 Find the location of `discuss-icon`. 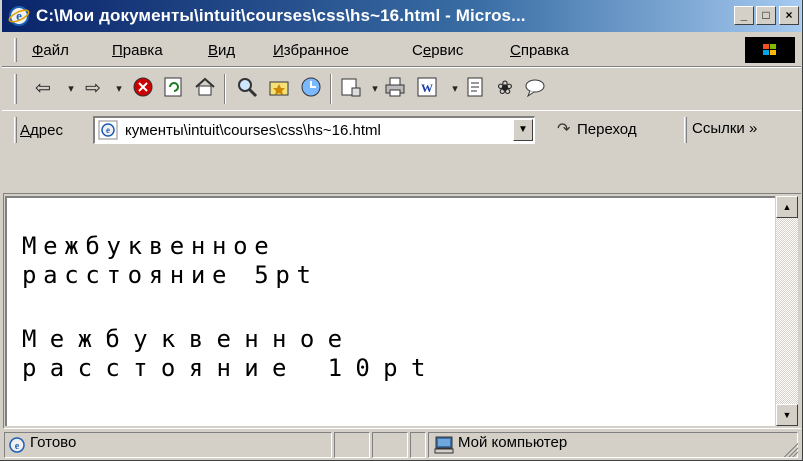

discuss-icon is located at coordinates (475, 89).